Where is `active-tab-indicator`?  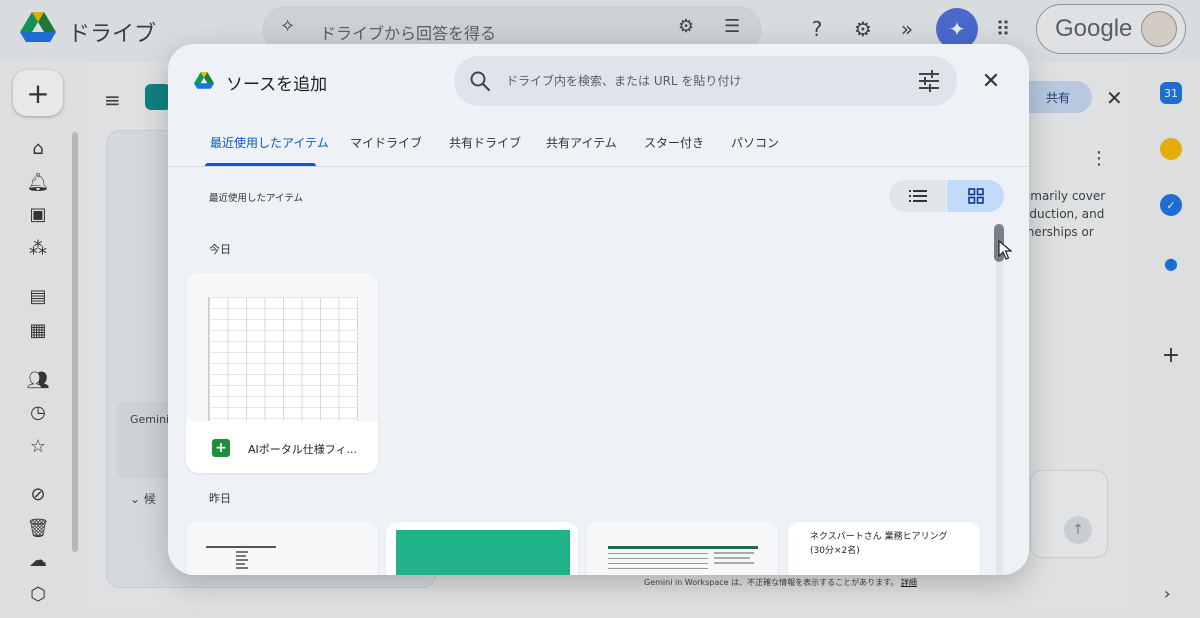
active-tab-indicator is located at coordinates (260, 164).